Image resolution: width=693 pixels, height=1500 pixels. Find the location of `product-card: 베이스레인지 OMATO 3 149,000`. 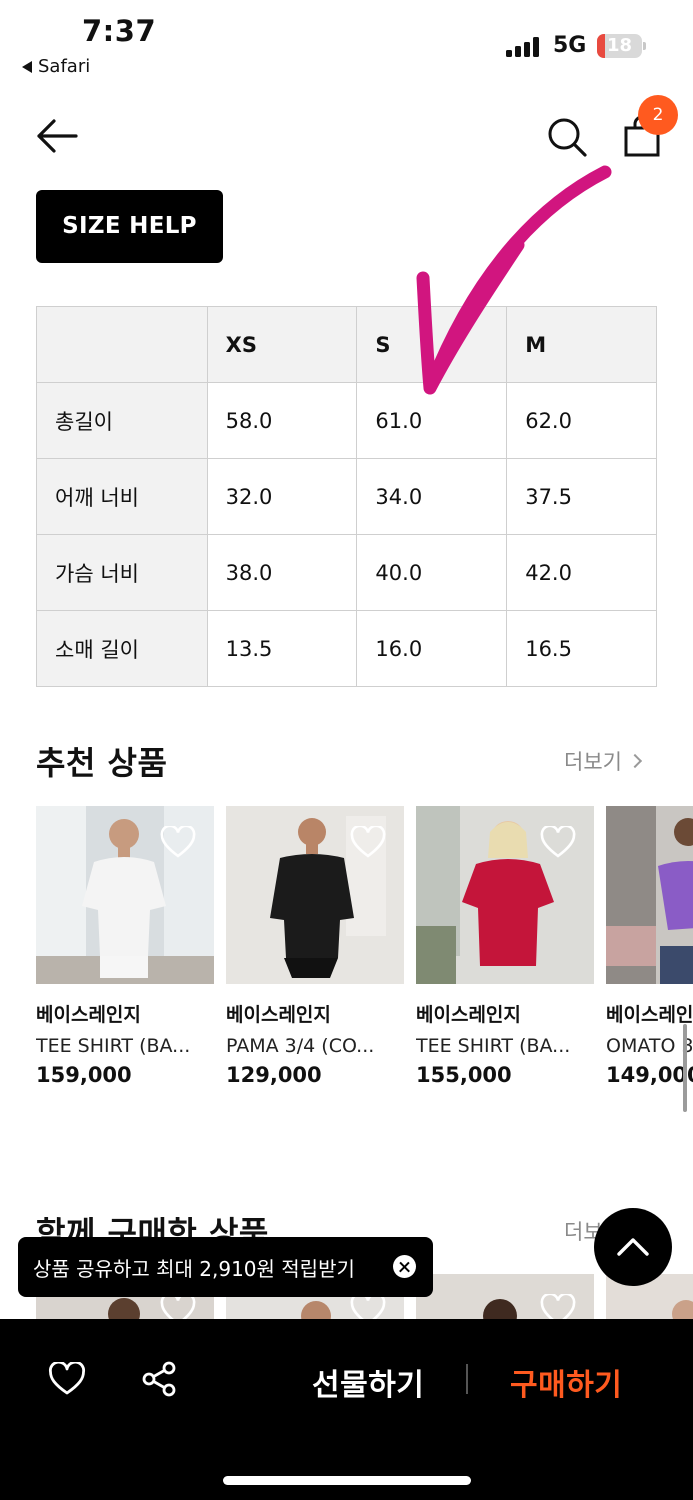

product-card: 베이스레인지 OMATO 3 149,000 is located at coordinates (649, 946).